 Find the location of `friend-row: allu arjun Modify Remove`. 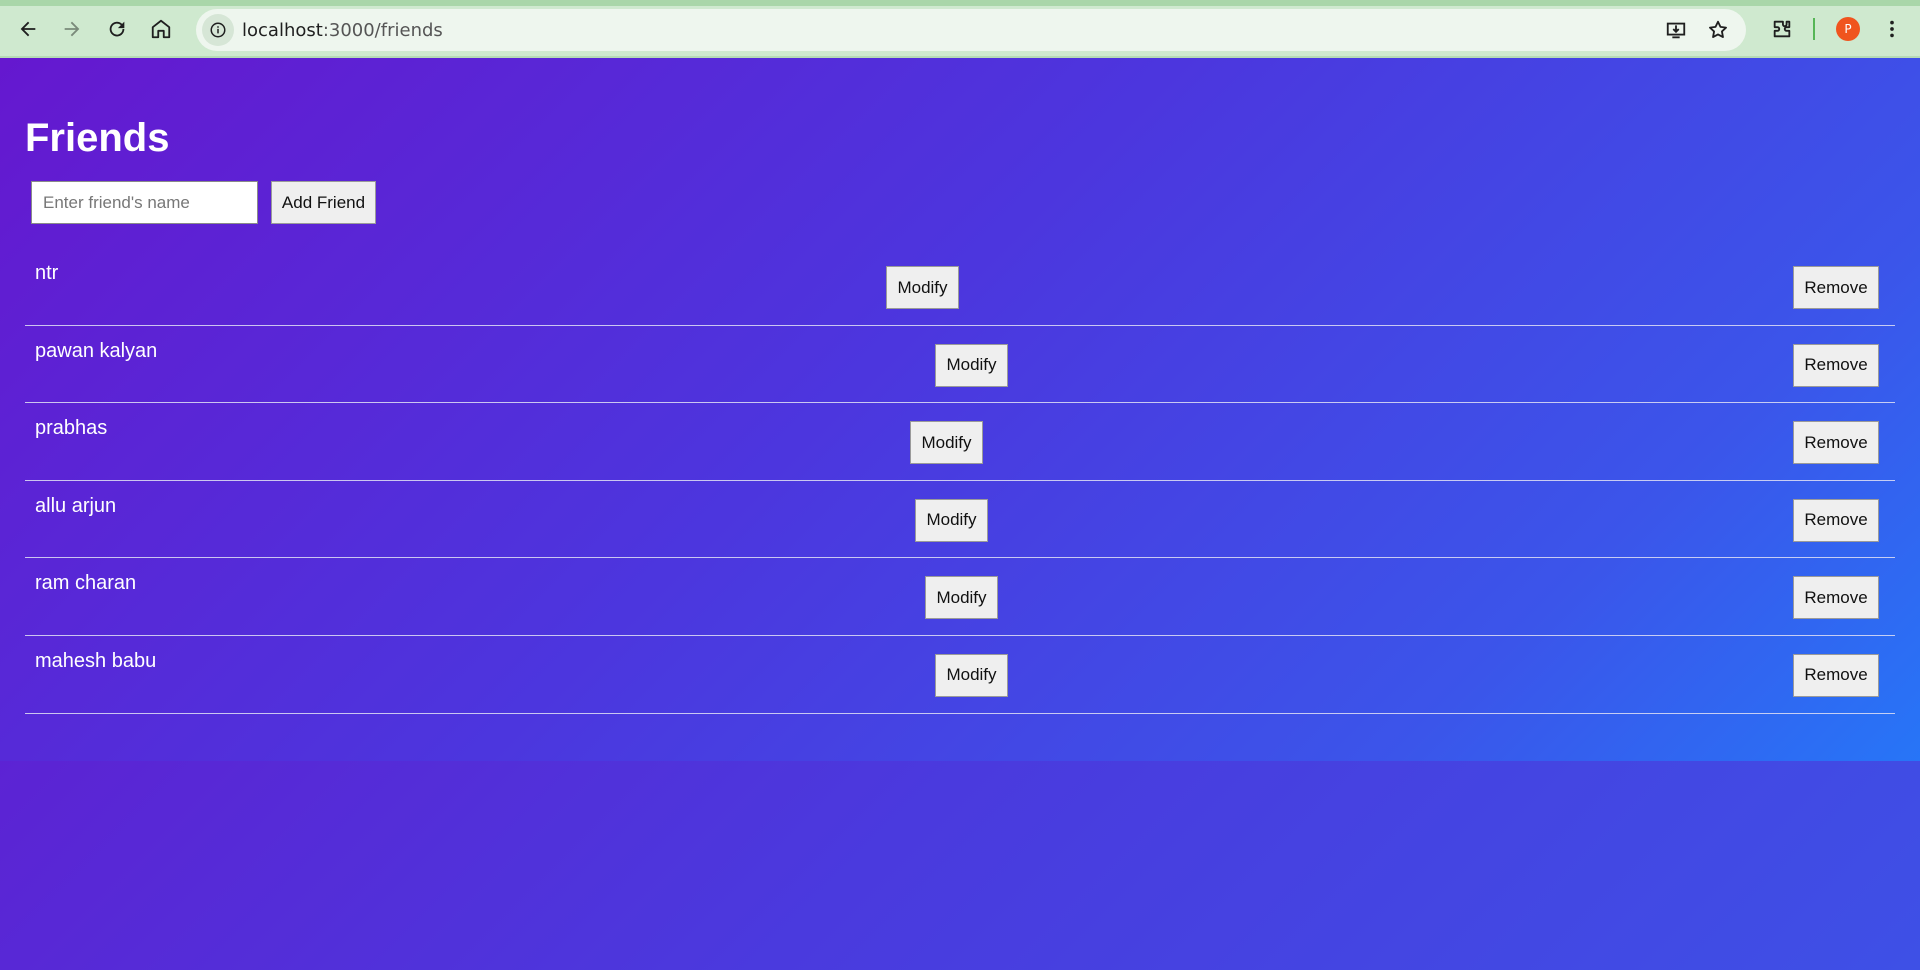

friend-row: allu arjun Modify Remove is located at coordinates (960, 520).